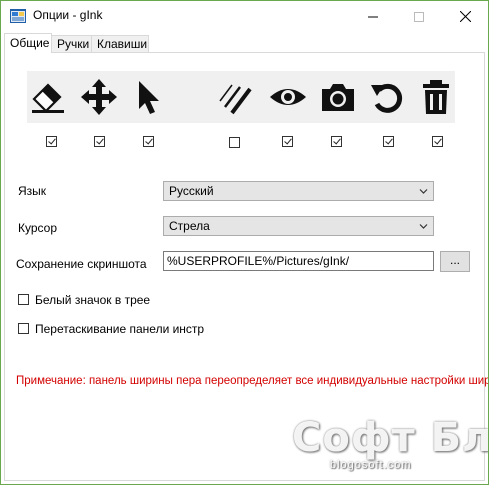  What do you see at coordinates (189, 226) in the screenshot?
I see `cursor-value: Стрела` at bounding box center [189, 226].